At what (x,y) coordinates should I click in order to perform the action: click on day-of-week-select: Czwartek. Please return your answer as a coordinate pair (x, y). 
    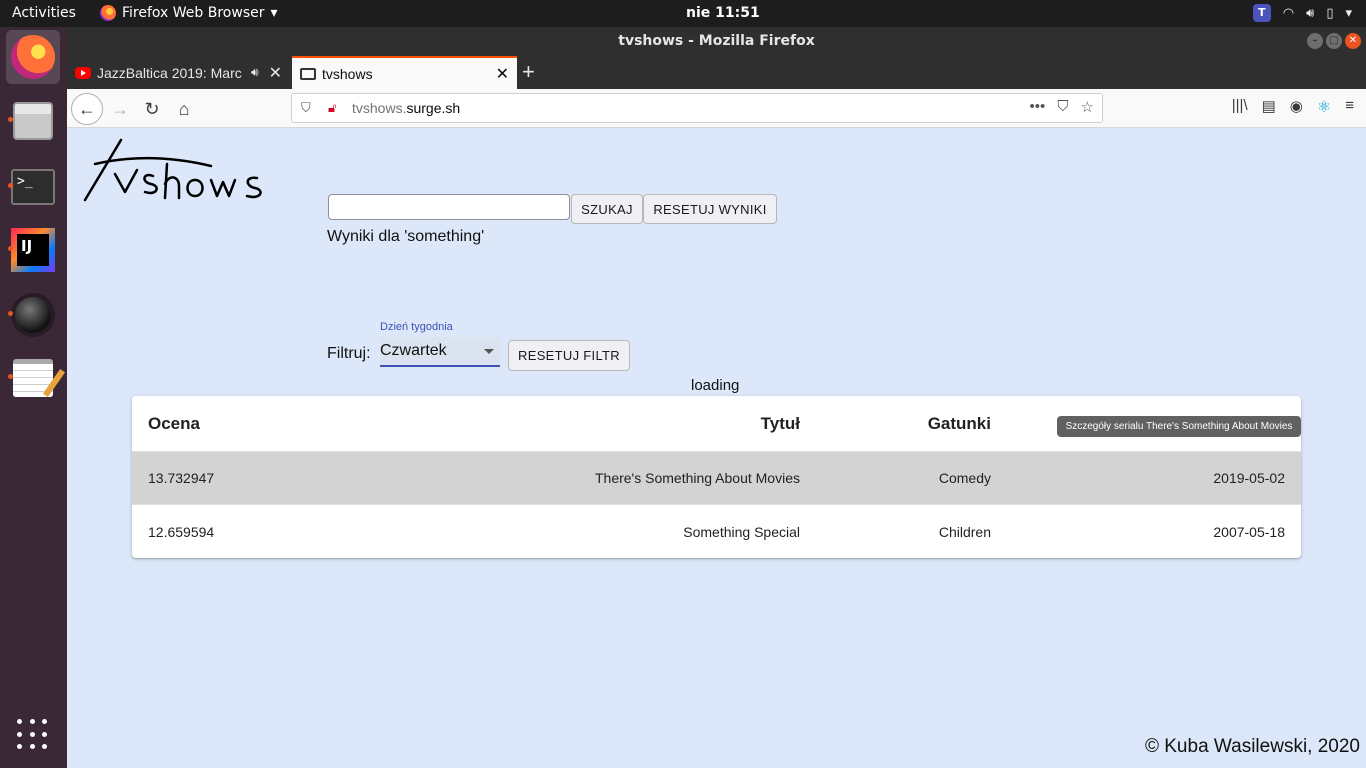
    Looking at the image, I should click on (440, 352).